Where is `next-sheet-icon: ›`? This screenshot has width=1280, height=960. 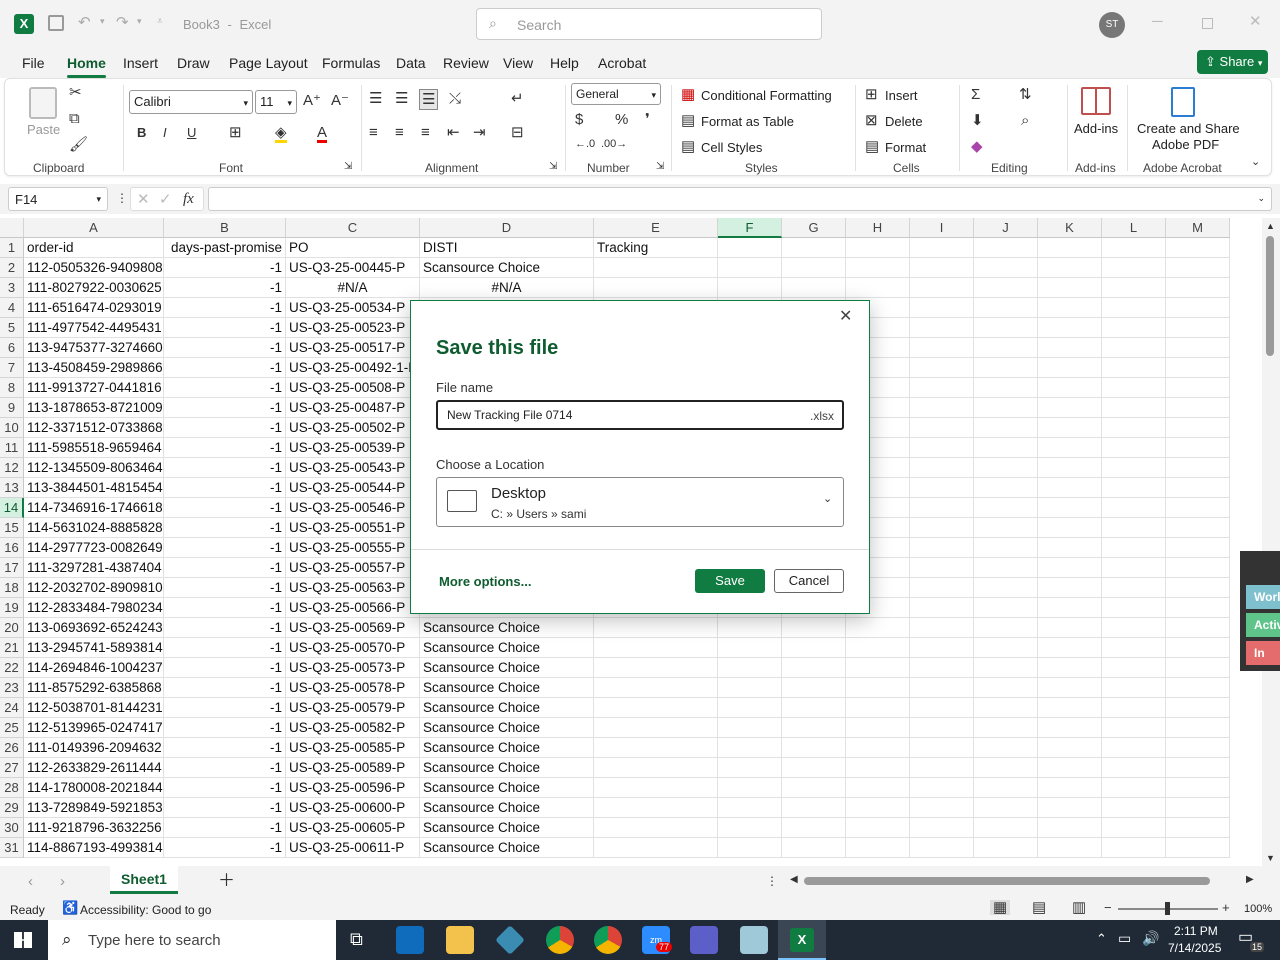
next-sheet-icon: › is located at coordinates (62, 881).